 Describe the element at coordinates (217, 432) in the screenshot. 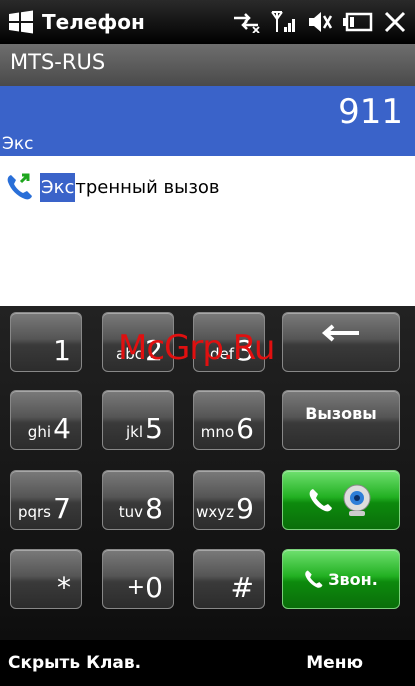

I see `key-letters: mno` at that location.